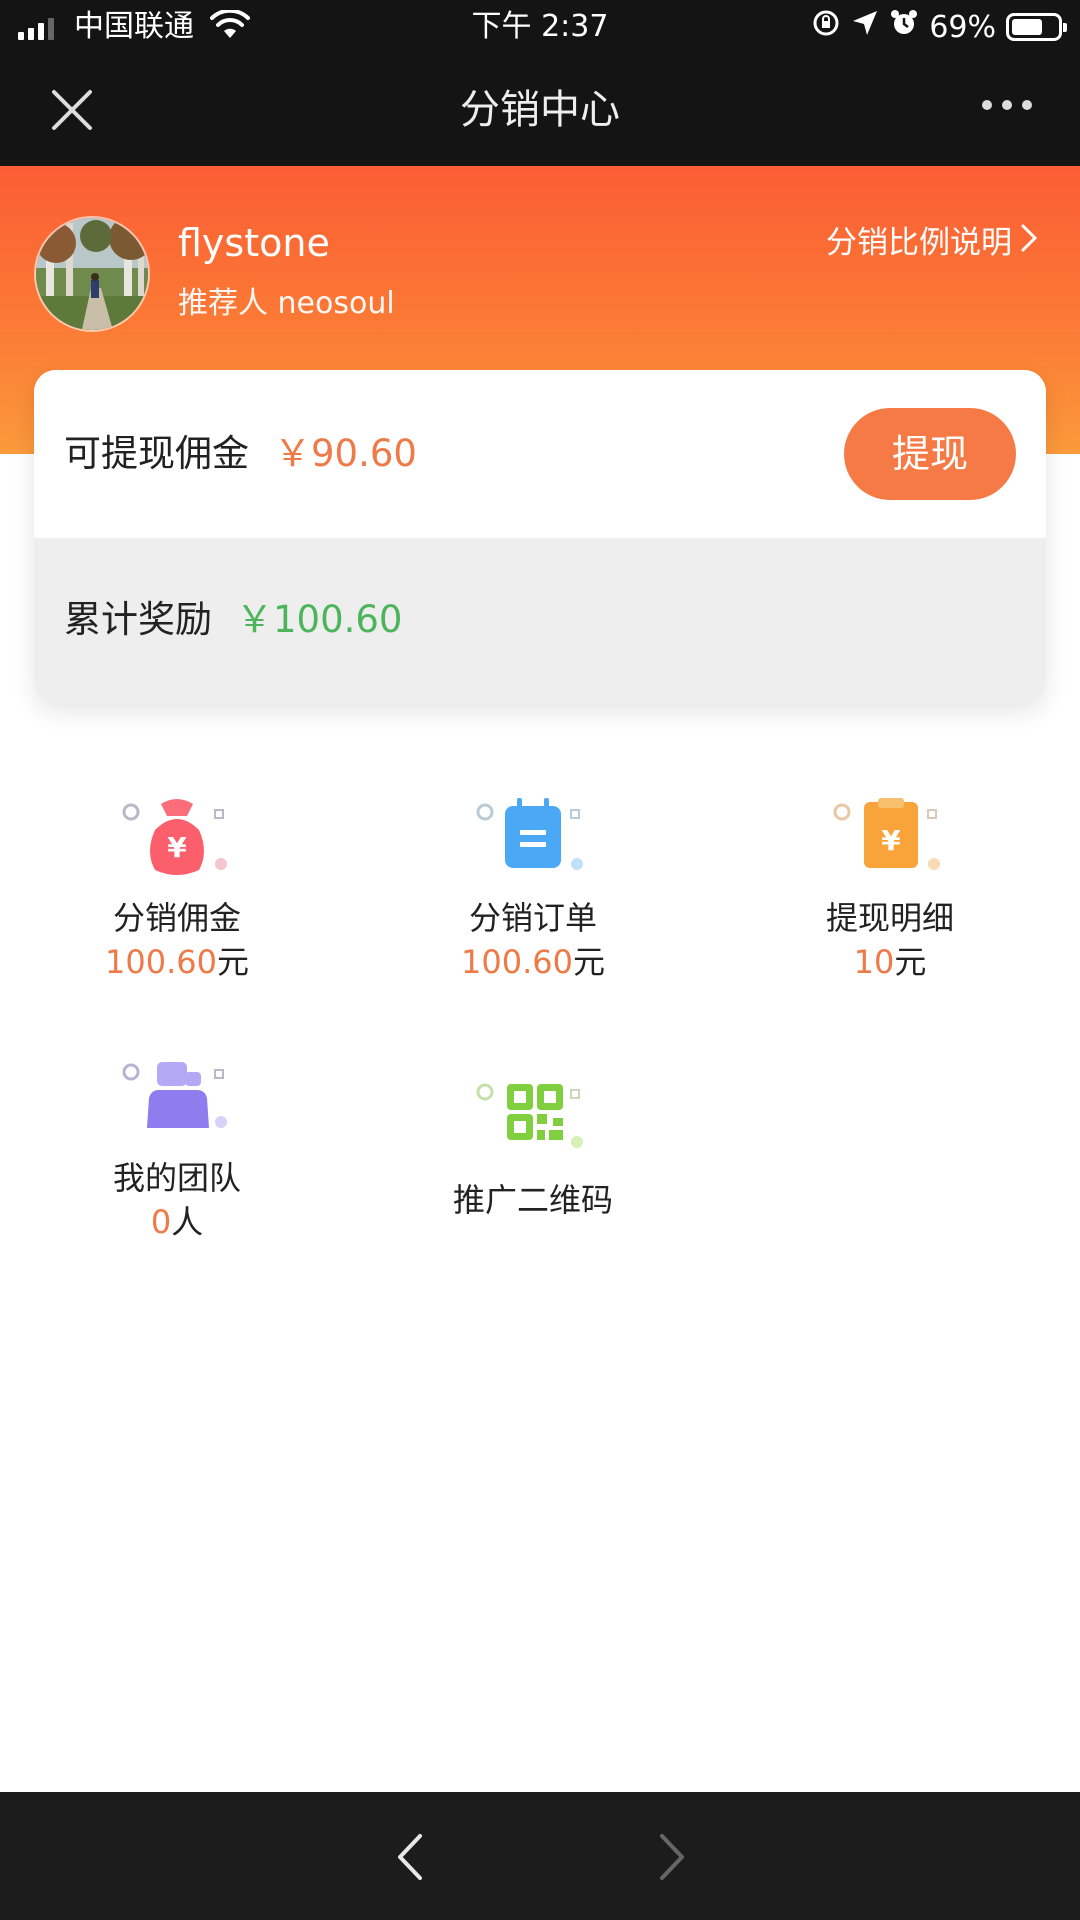 This screenshot has height=1920, width=1080. Describe the element at coordinates (533, 840) in the screenshot. I see `order-calendar-icon` at that location.